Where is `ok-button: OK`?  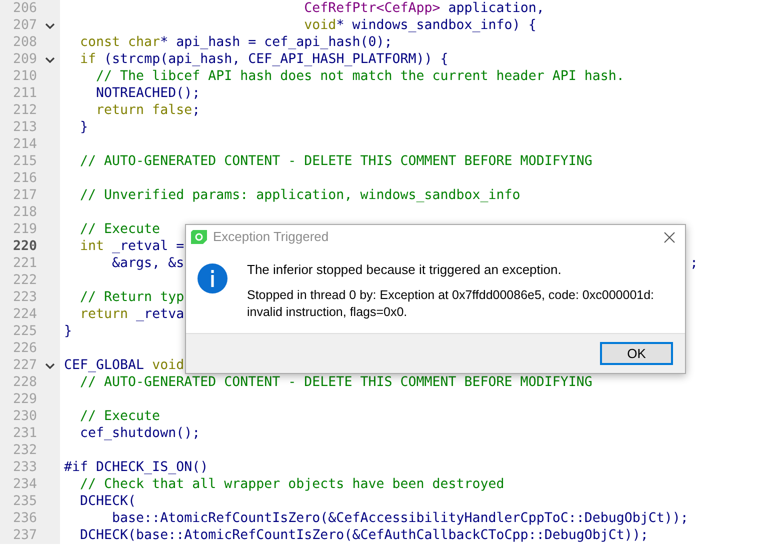 ok-button: OK is located at coordinates (636, 353).